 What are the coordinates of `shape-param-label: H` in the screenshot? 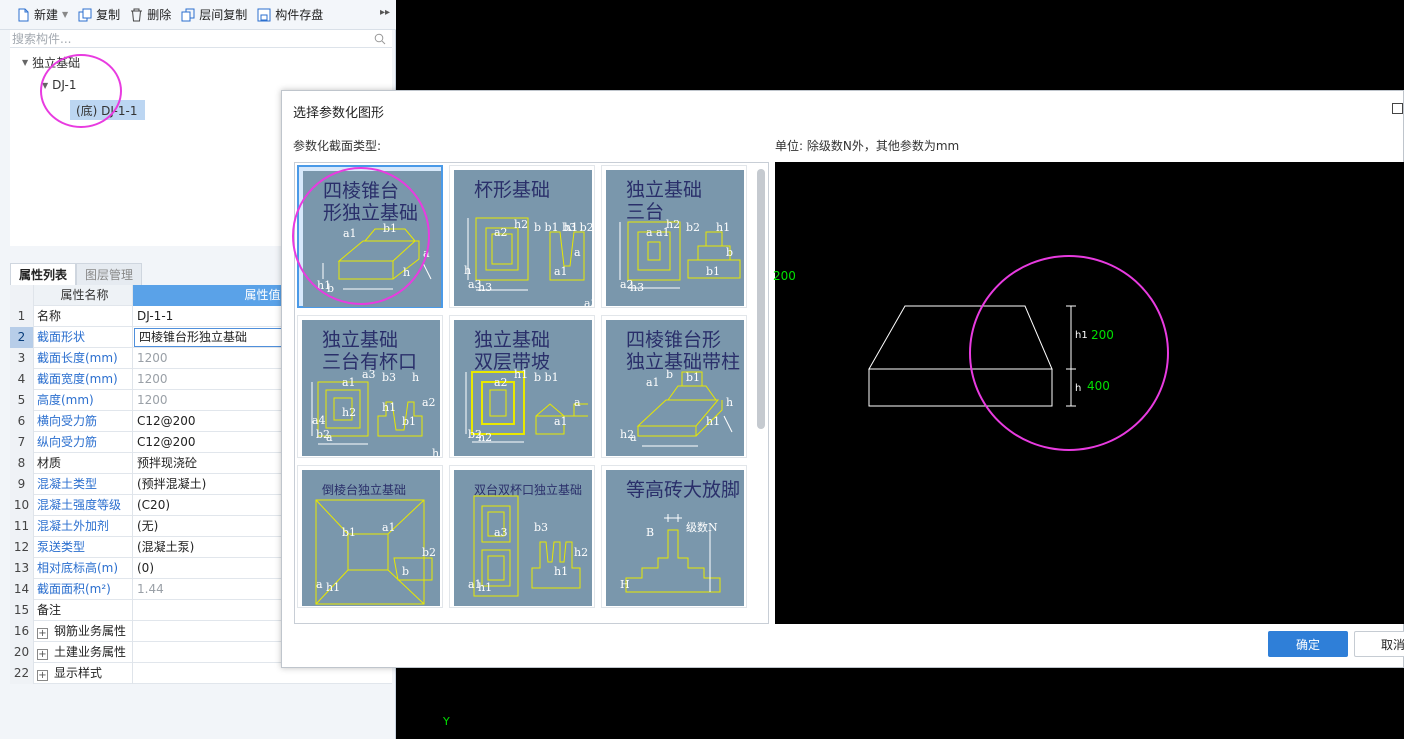 It's located at (625, 584).